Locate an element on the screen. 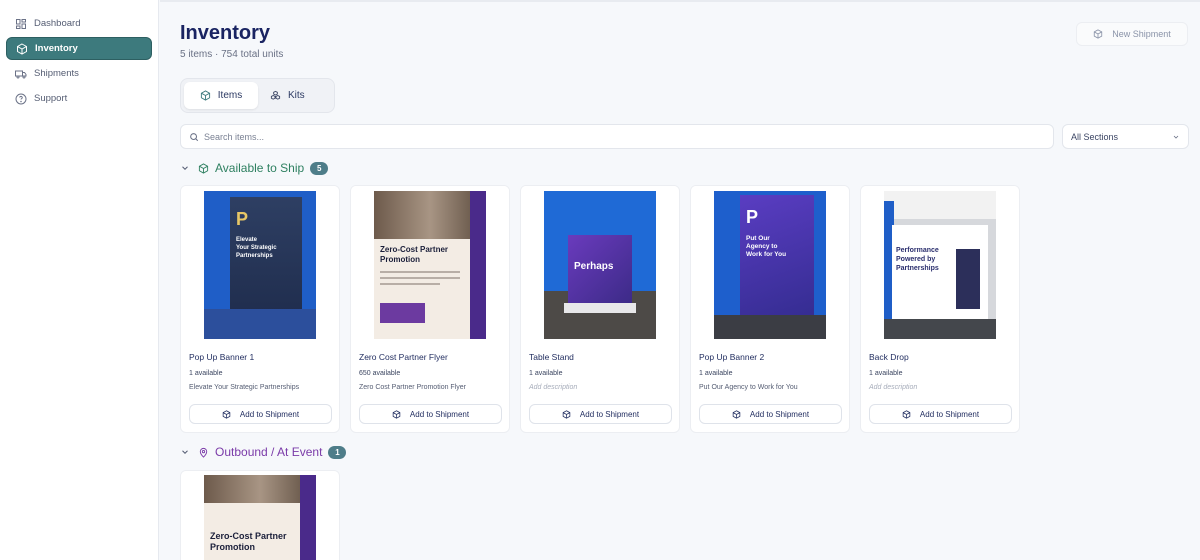 The width and height of the screenshot is (1200, 560). photo-text-line: Your Strategic is located at coordinates (256, 248).